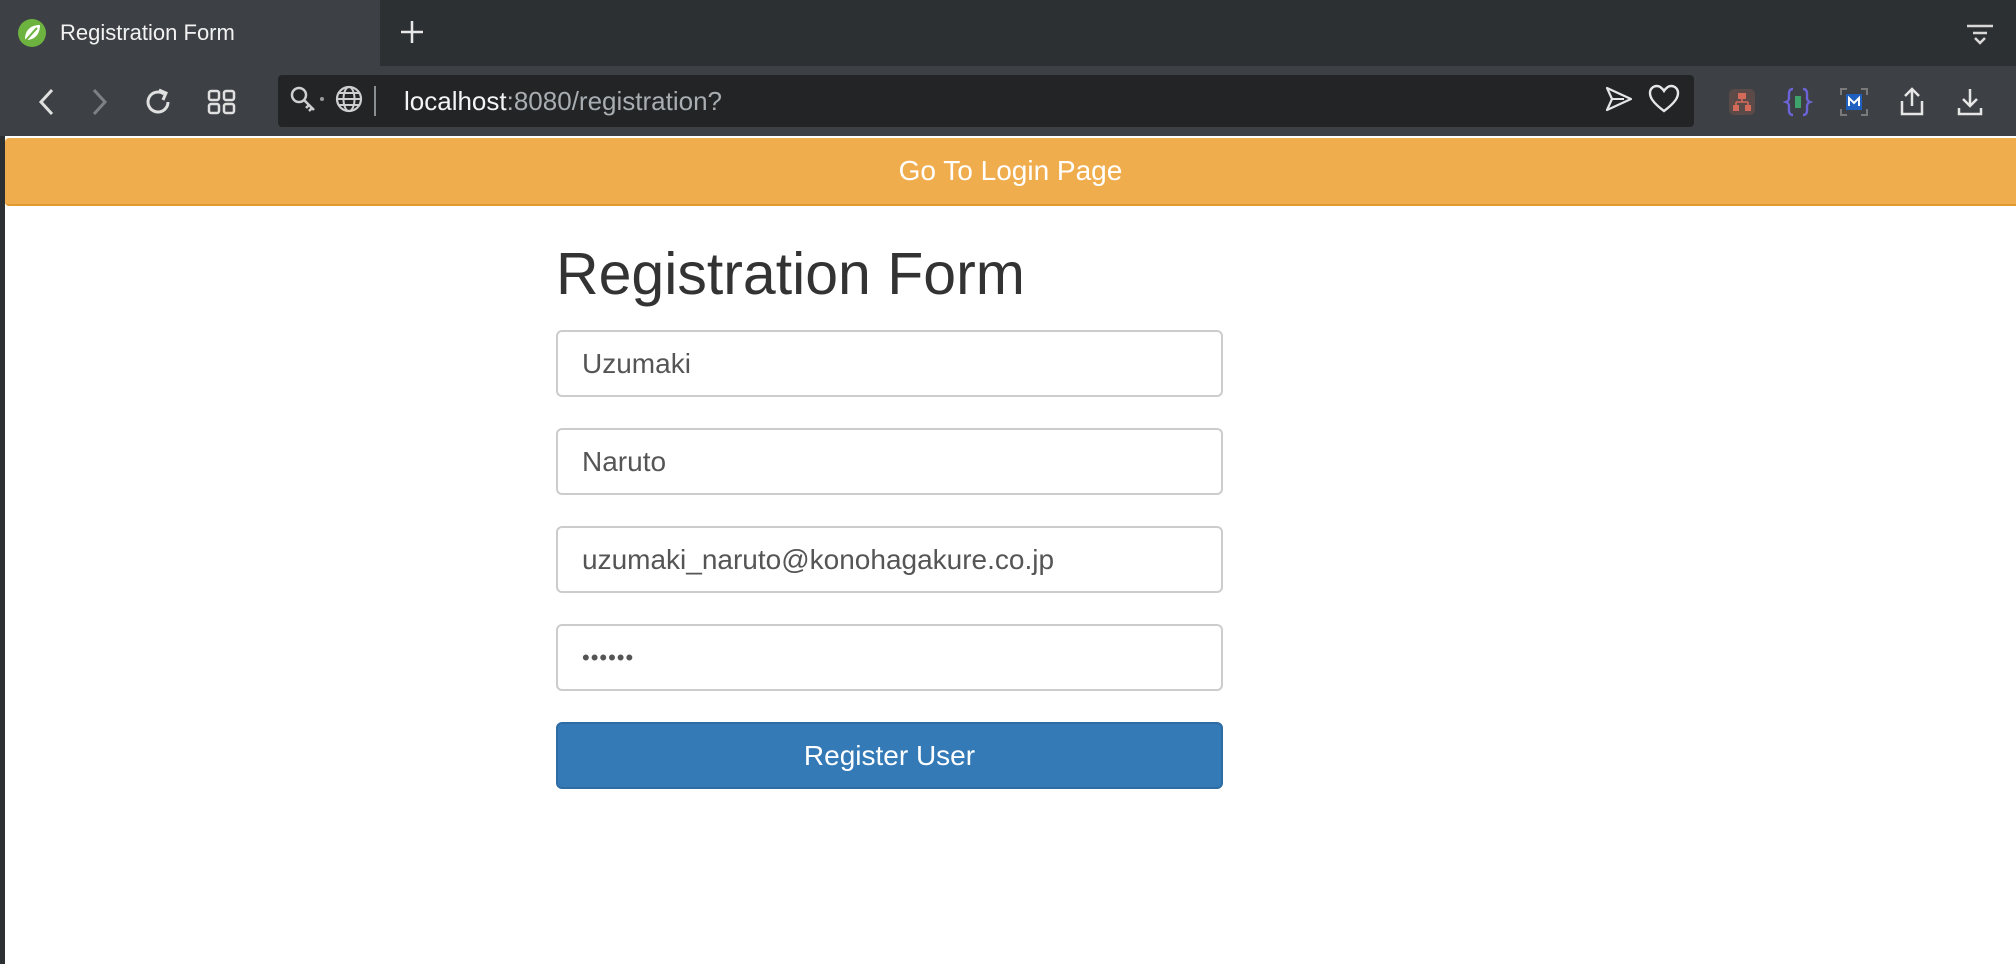 The height and width of the screenshot is (964, 2016). I want to click on address-separator, so click(375, 101).